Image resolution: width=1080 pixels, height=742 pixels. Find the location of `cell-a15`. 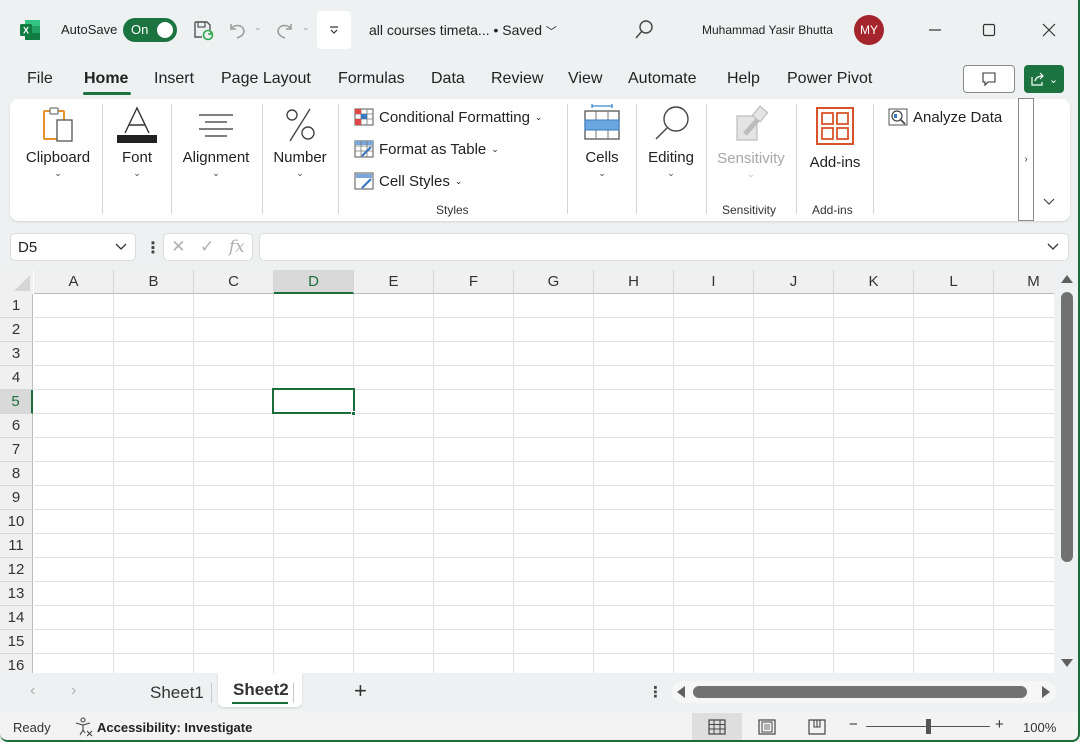

cell-a15 is located at coordinates (74, 642).